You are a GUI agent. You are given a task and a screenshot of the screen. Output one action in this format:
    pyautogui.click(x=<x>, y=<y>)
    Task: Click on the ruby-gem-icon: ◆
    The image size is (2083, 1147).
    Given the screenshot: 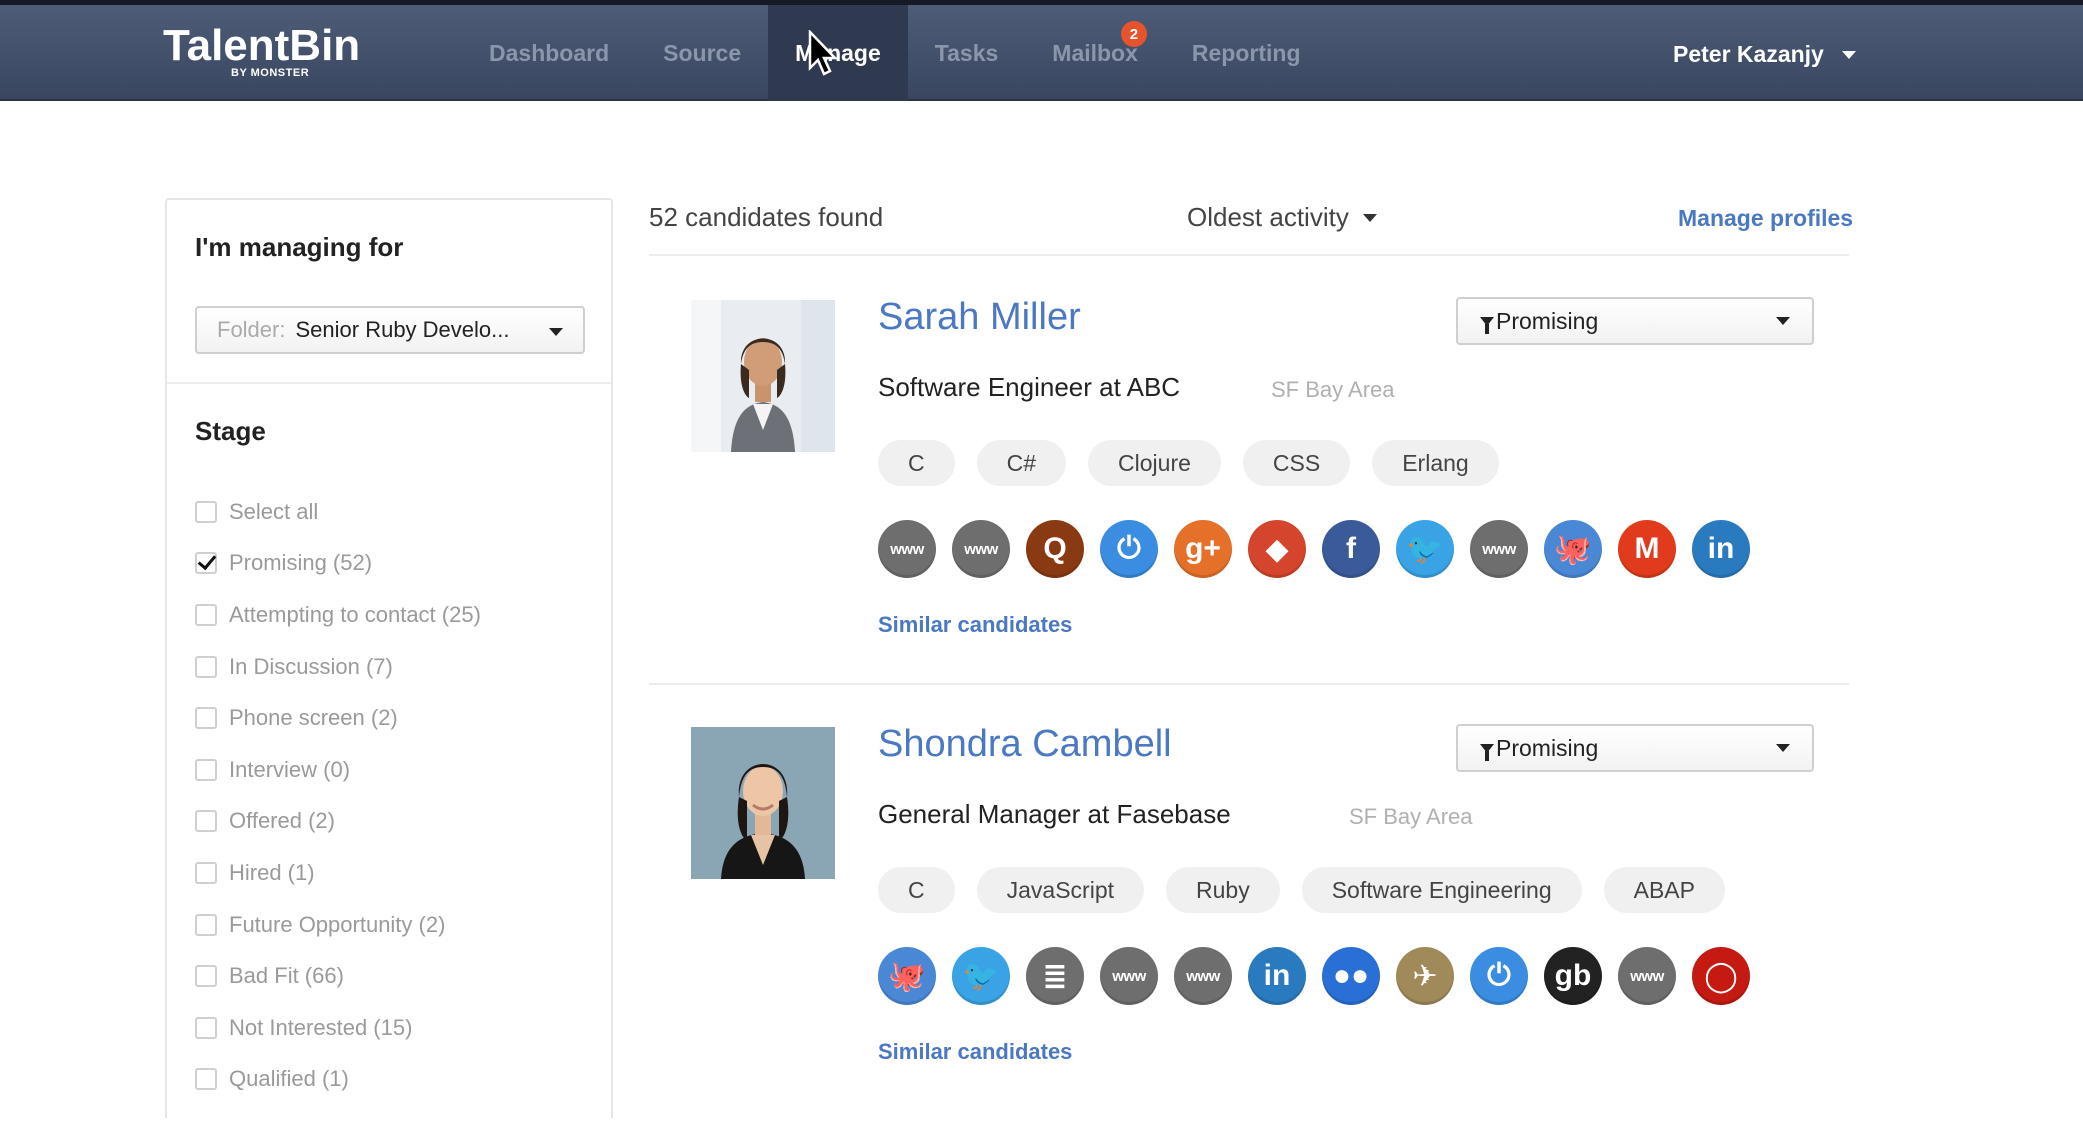 What is the action you would take?
    pyautogui.click(x=1277, y=549)
    